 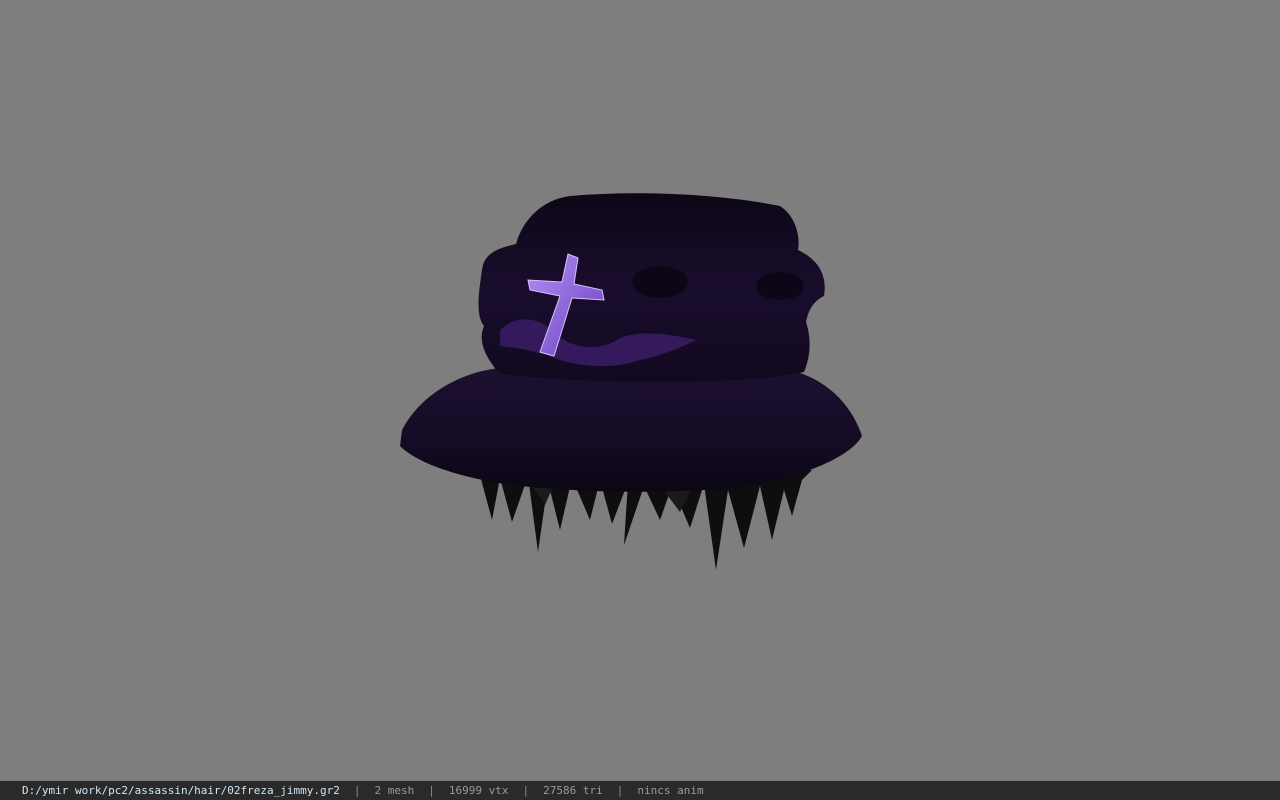 What do you see at coordinates (670, 790) in the screenshot?
I see `animation-status: nincs anim` at bounding box center [670, 790].